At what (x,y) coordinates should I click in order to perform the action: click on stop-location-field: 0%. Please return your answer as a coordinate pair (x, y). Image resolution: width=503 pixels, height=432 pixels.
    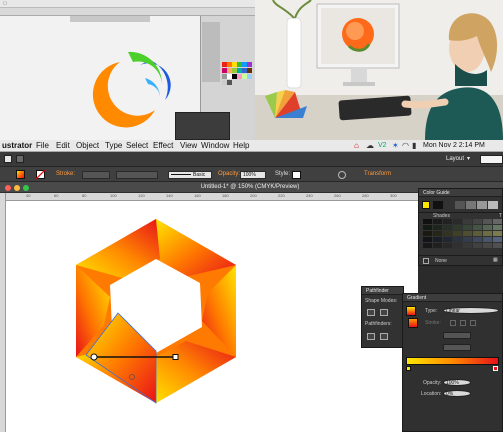
    Looking at the image, I should click on (457, 393).